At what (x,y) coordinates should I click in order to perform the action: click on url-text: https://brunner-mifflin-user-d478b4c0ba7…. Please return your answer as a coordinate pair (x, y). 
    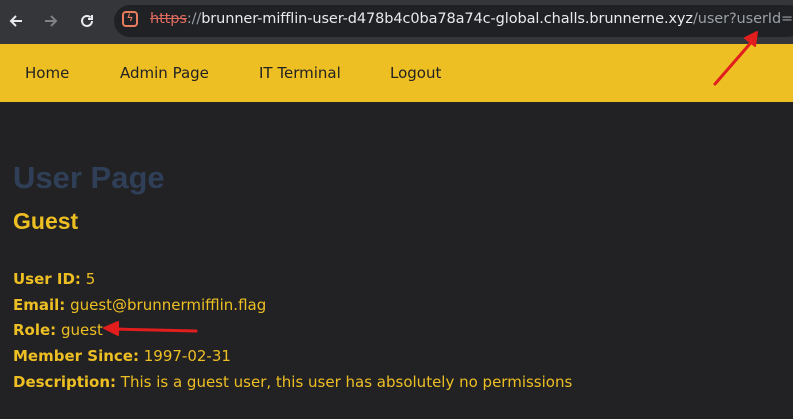
    Looking at the image, I should click on (471, 19).